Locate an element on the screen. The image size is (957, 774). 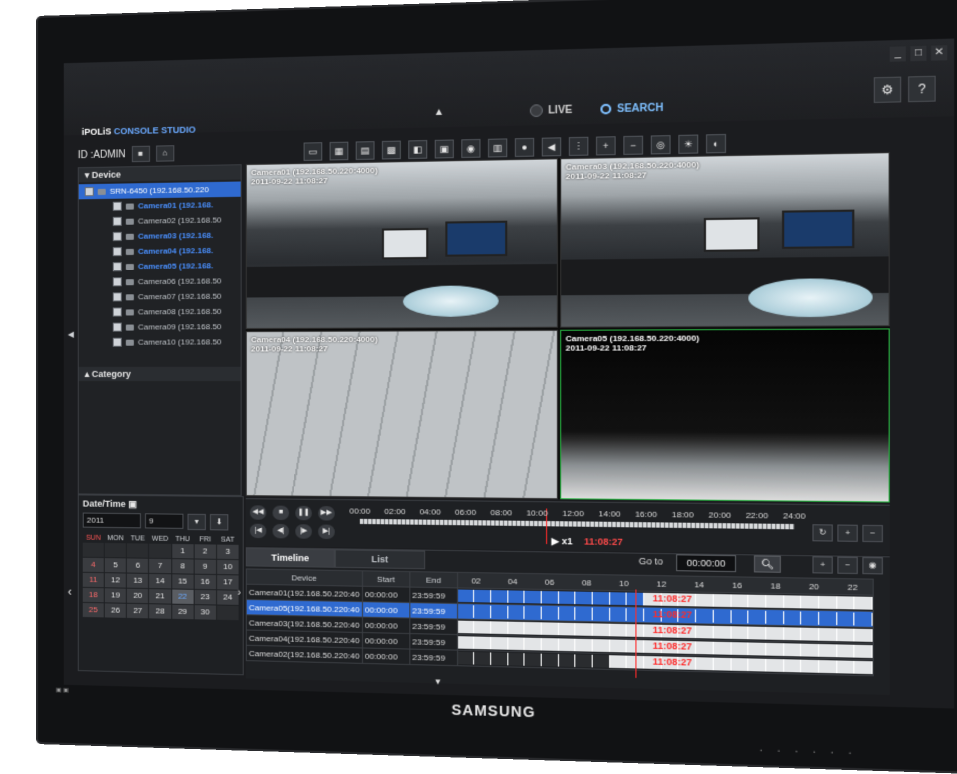
camera-icon: ■ is located at coordinates (141, 154).